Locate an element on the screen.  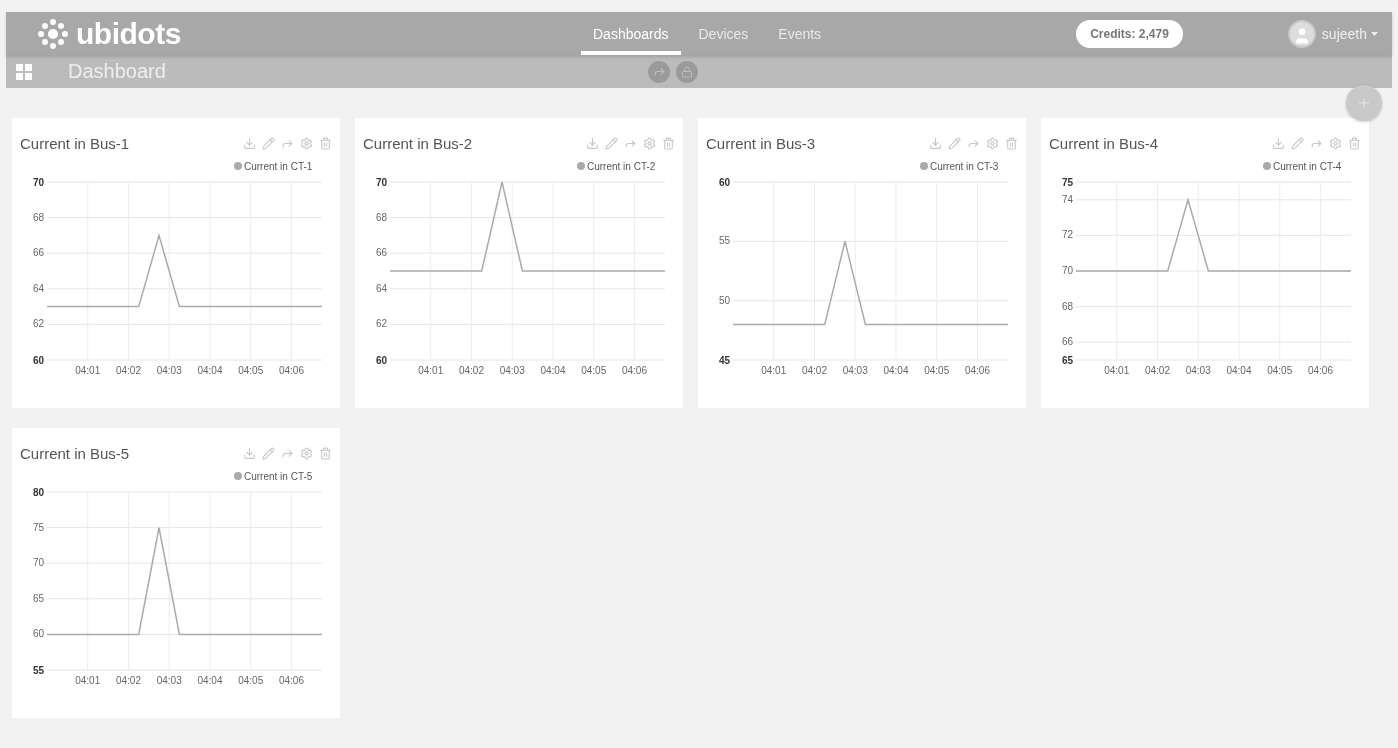
widget-title: Current in Bus-3 is located at coordinates (761, 143).